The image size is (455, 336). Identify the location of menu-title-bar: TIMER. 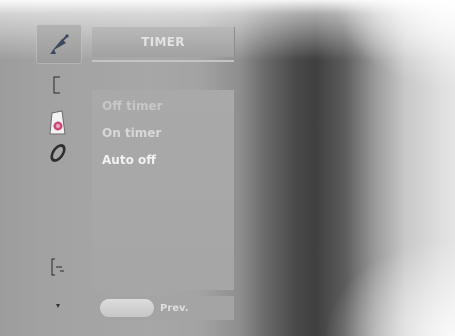
(163, 42).